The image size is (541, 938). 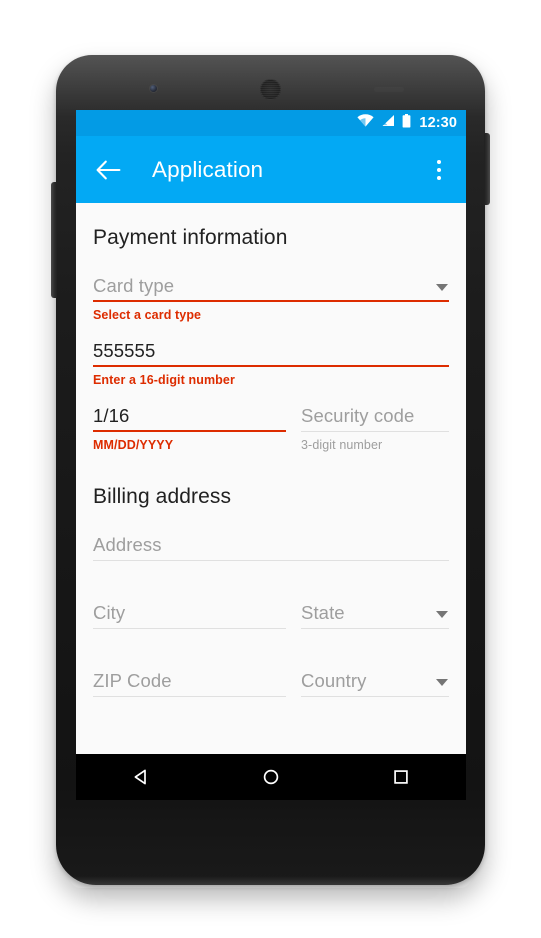 I want to click on wifi-icon, so click(x=366, y=123).